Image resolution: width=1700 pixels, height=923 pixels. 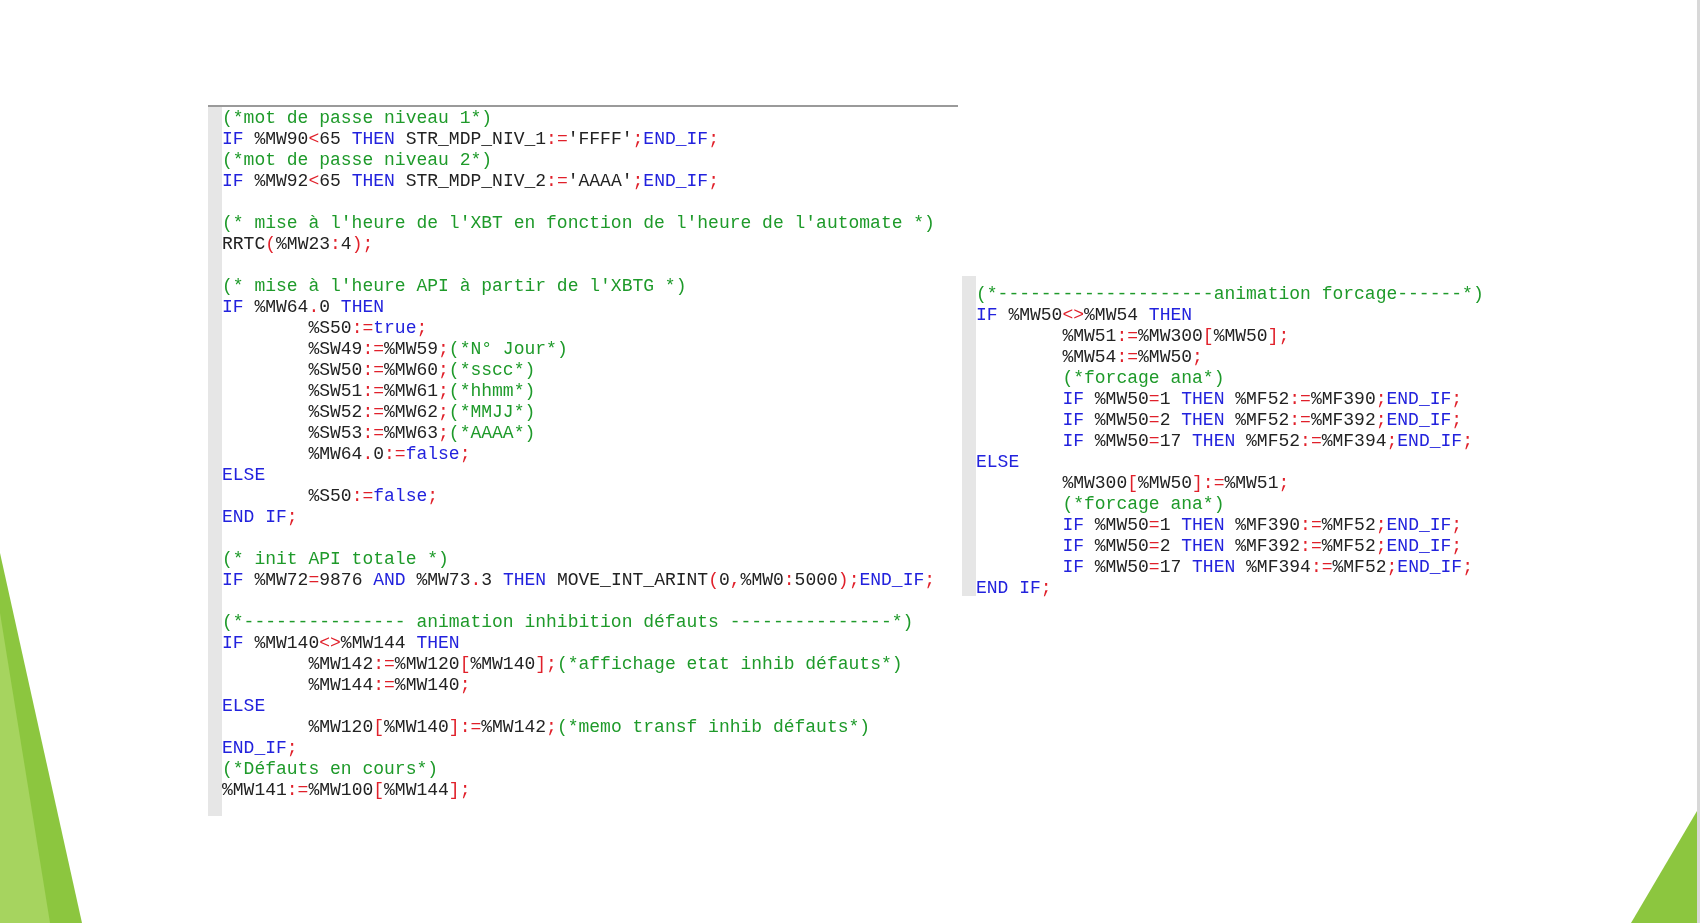 What do you see at coordinates (1262, 420) in the screenshot?
I see `code-line: IF %MW50=2 THEN %MF52:=%MF392;END_IF;` at bounding box center [1262, 420].